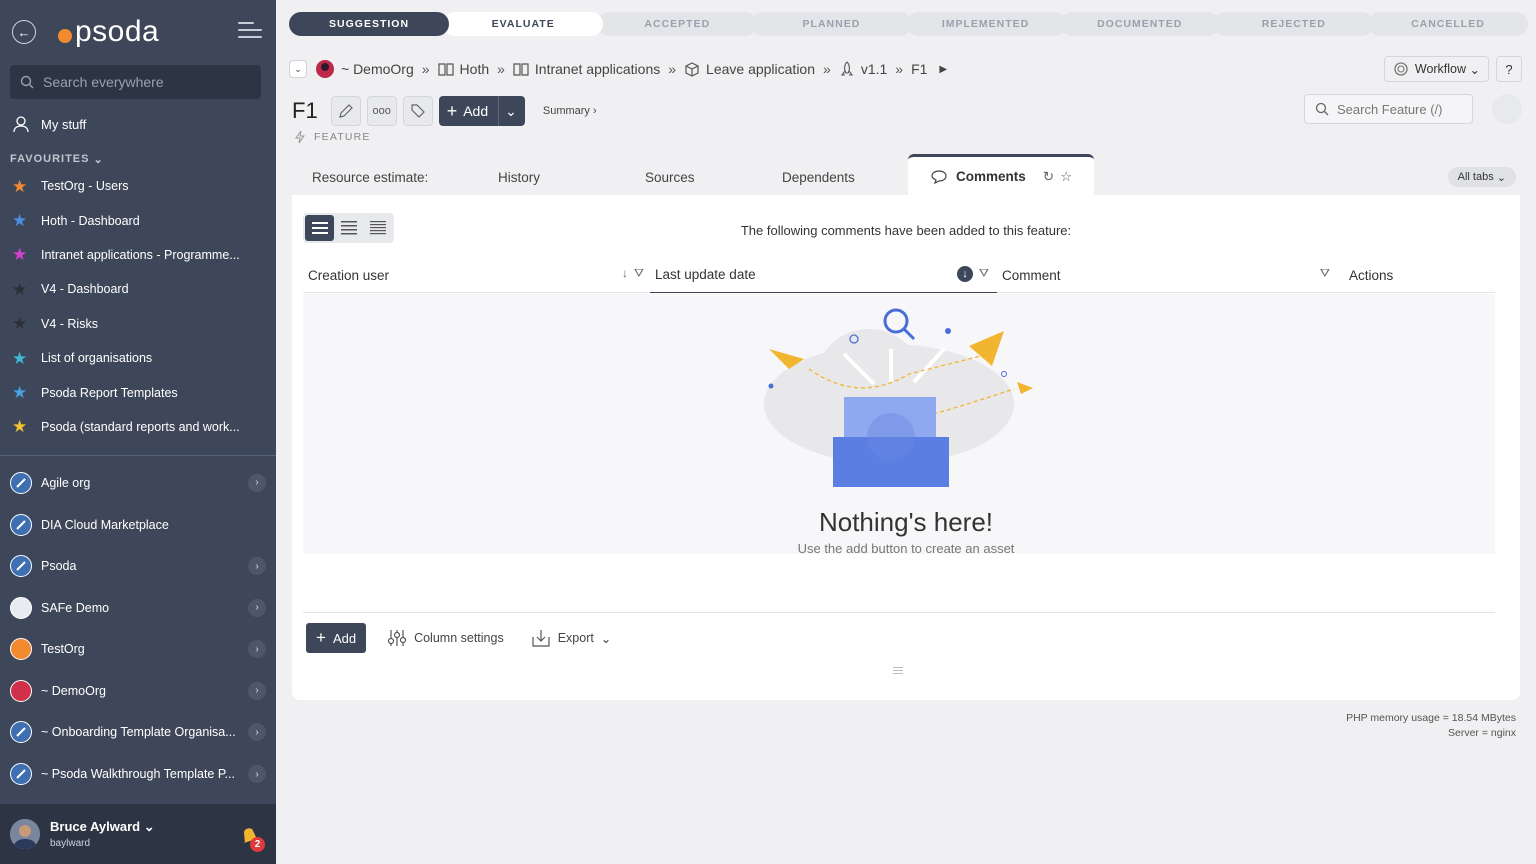 The image size is (1536, 864). Describe the element at coordinates (1447, 24) in the screenshot. I see `stage-cancelled: CANCELLED` at that location.